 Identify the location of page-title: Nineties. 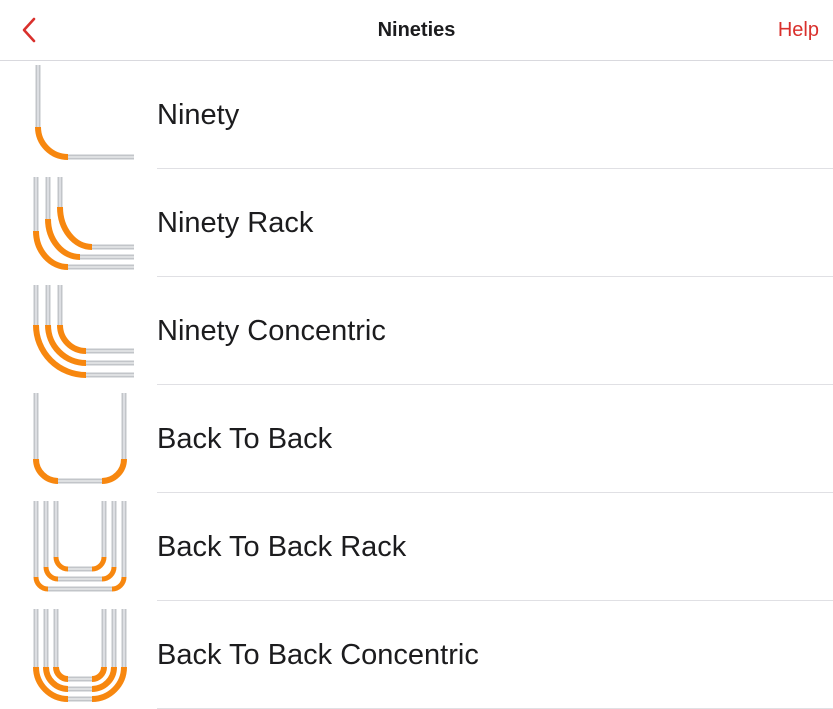
(416, 30).